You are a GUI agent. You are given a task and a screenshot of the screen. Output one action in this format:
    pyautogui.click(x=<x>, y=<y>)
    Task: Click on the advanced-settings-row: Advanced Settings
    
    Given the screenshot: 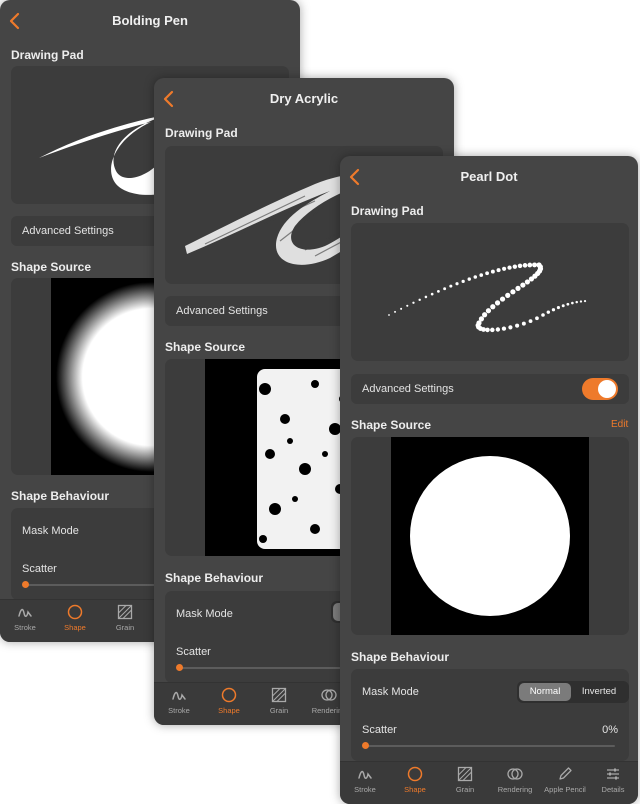 What is the action you would take?
    pyautogui.click(x=490, y=389)
    